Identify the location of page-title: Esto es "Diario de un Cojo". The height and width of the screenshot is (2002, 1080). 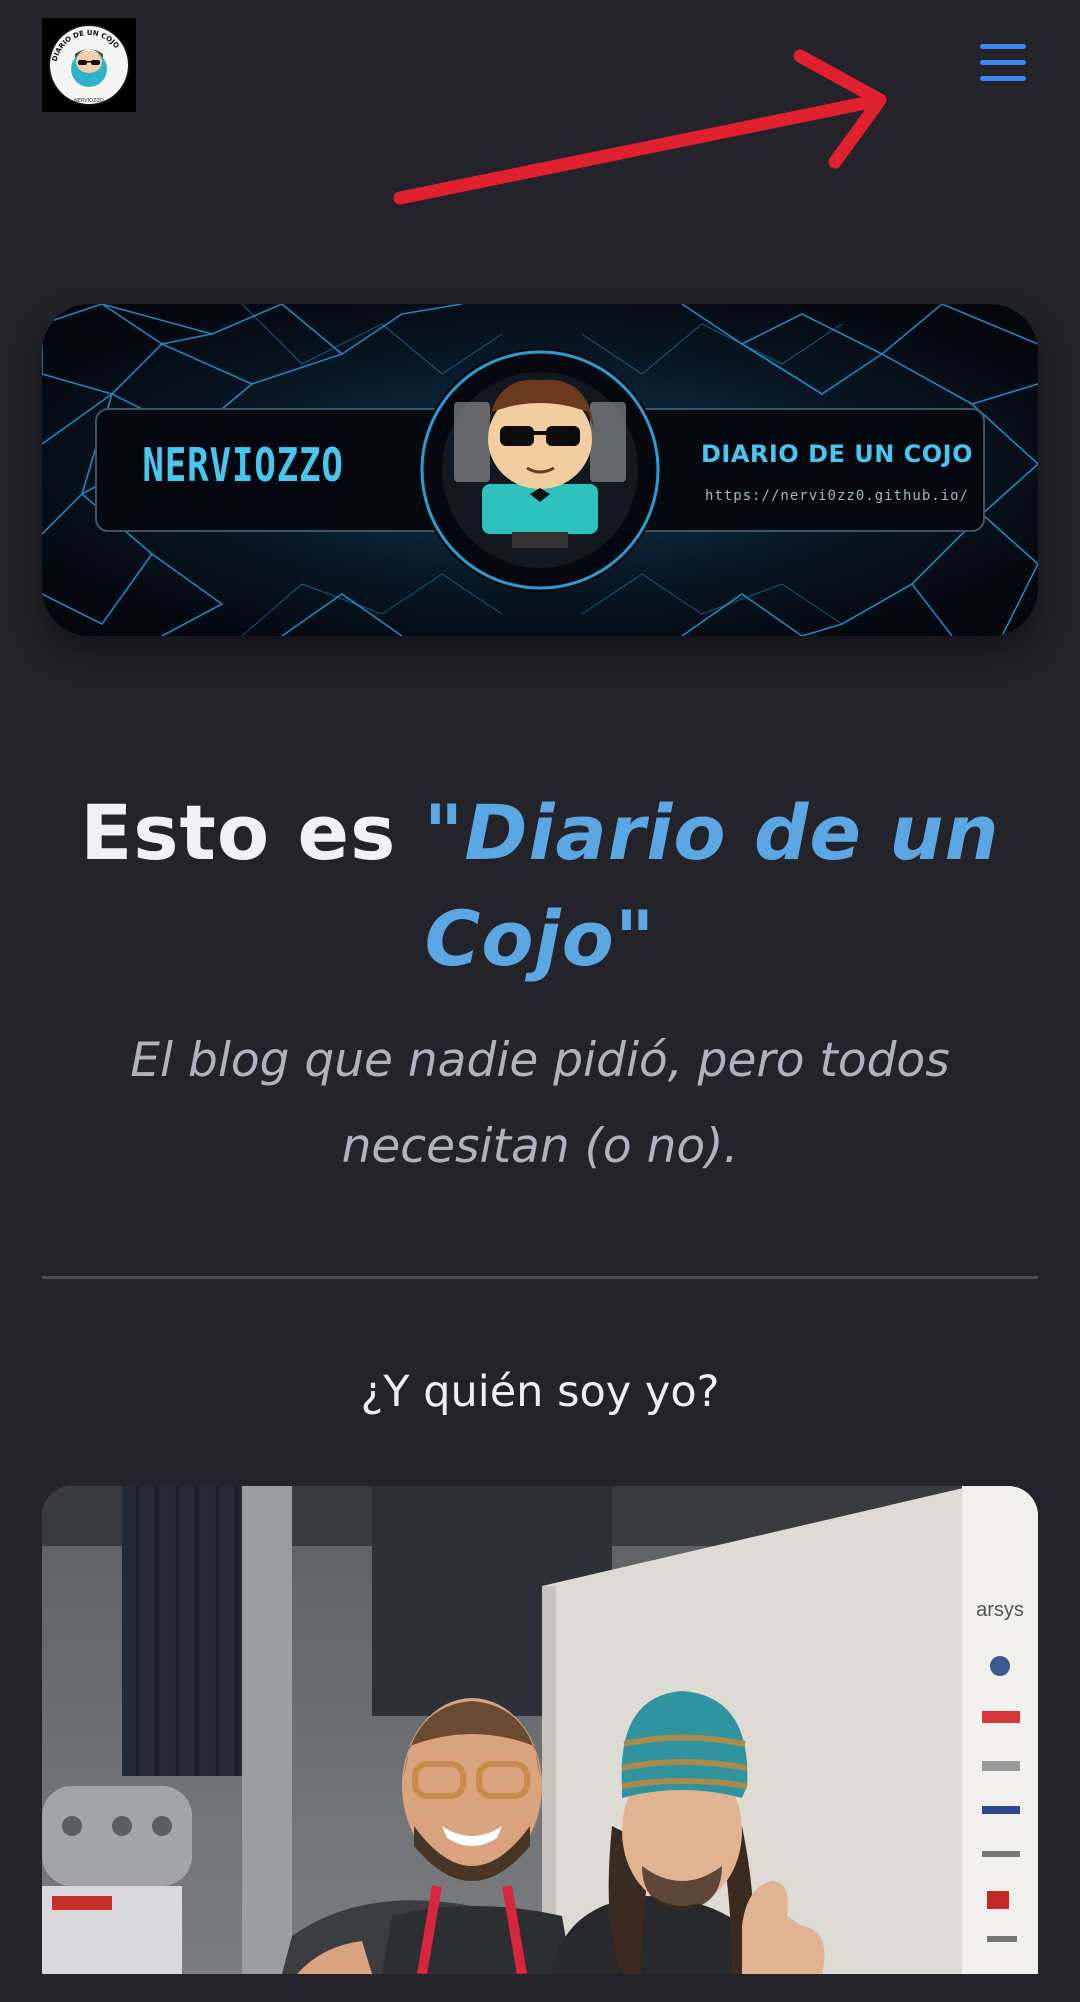
(540, 886).